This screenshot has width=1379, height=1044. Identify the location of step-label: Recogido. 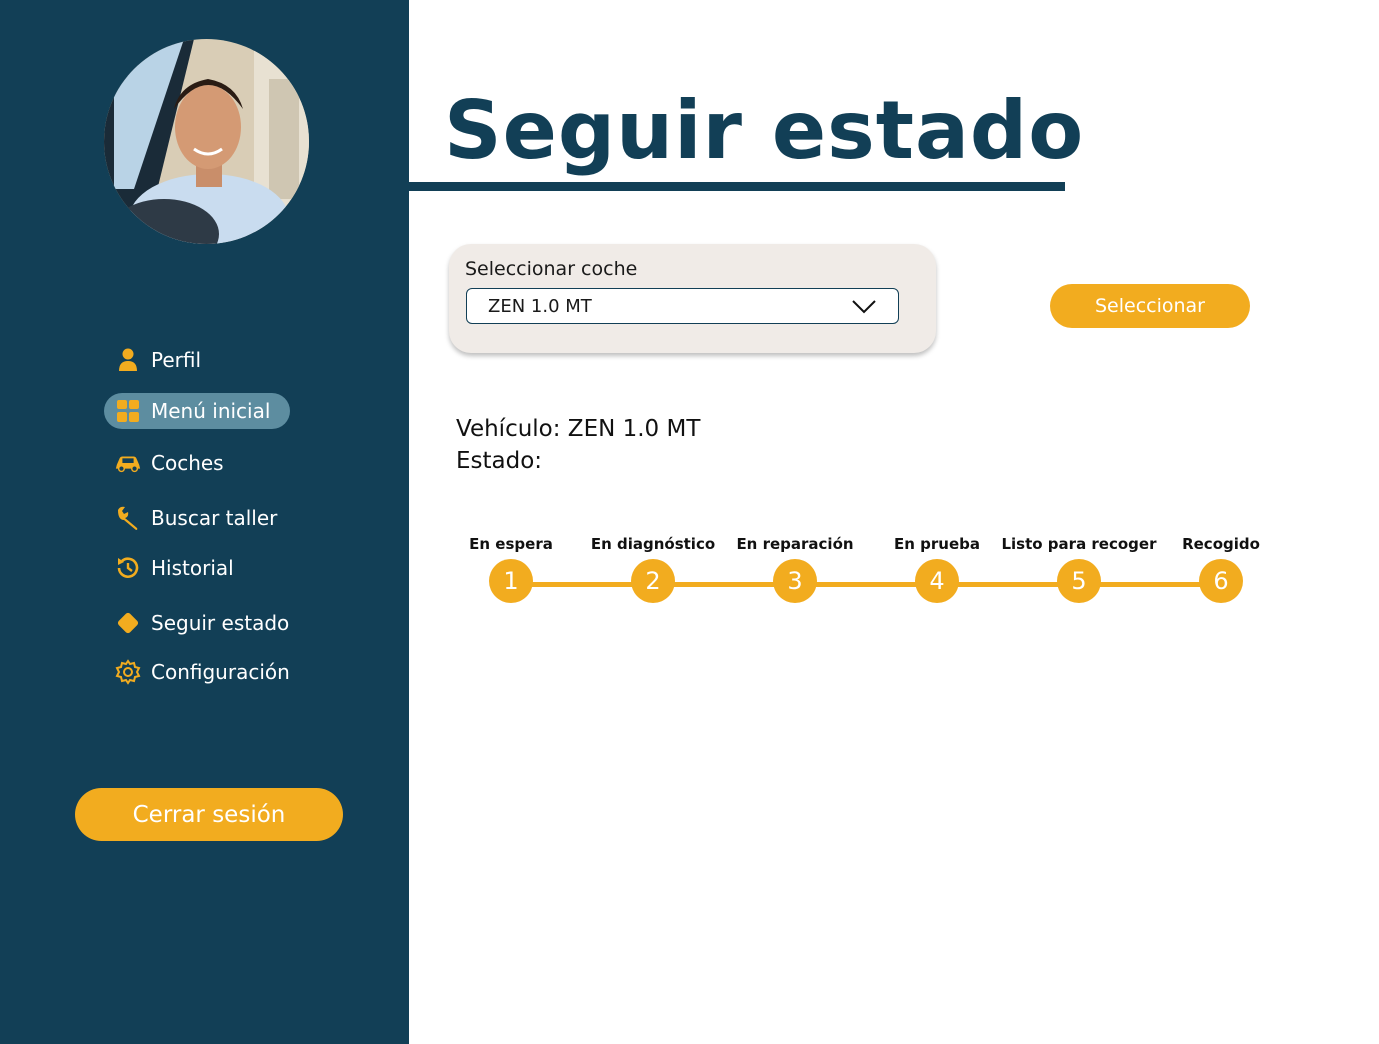
(1221, 544).